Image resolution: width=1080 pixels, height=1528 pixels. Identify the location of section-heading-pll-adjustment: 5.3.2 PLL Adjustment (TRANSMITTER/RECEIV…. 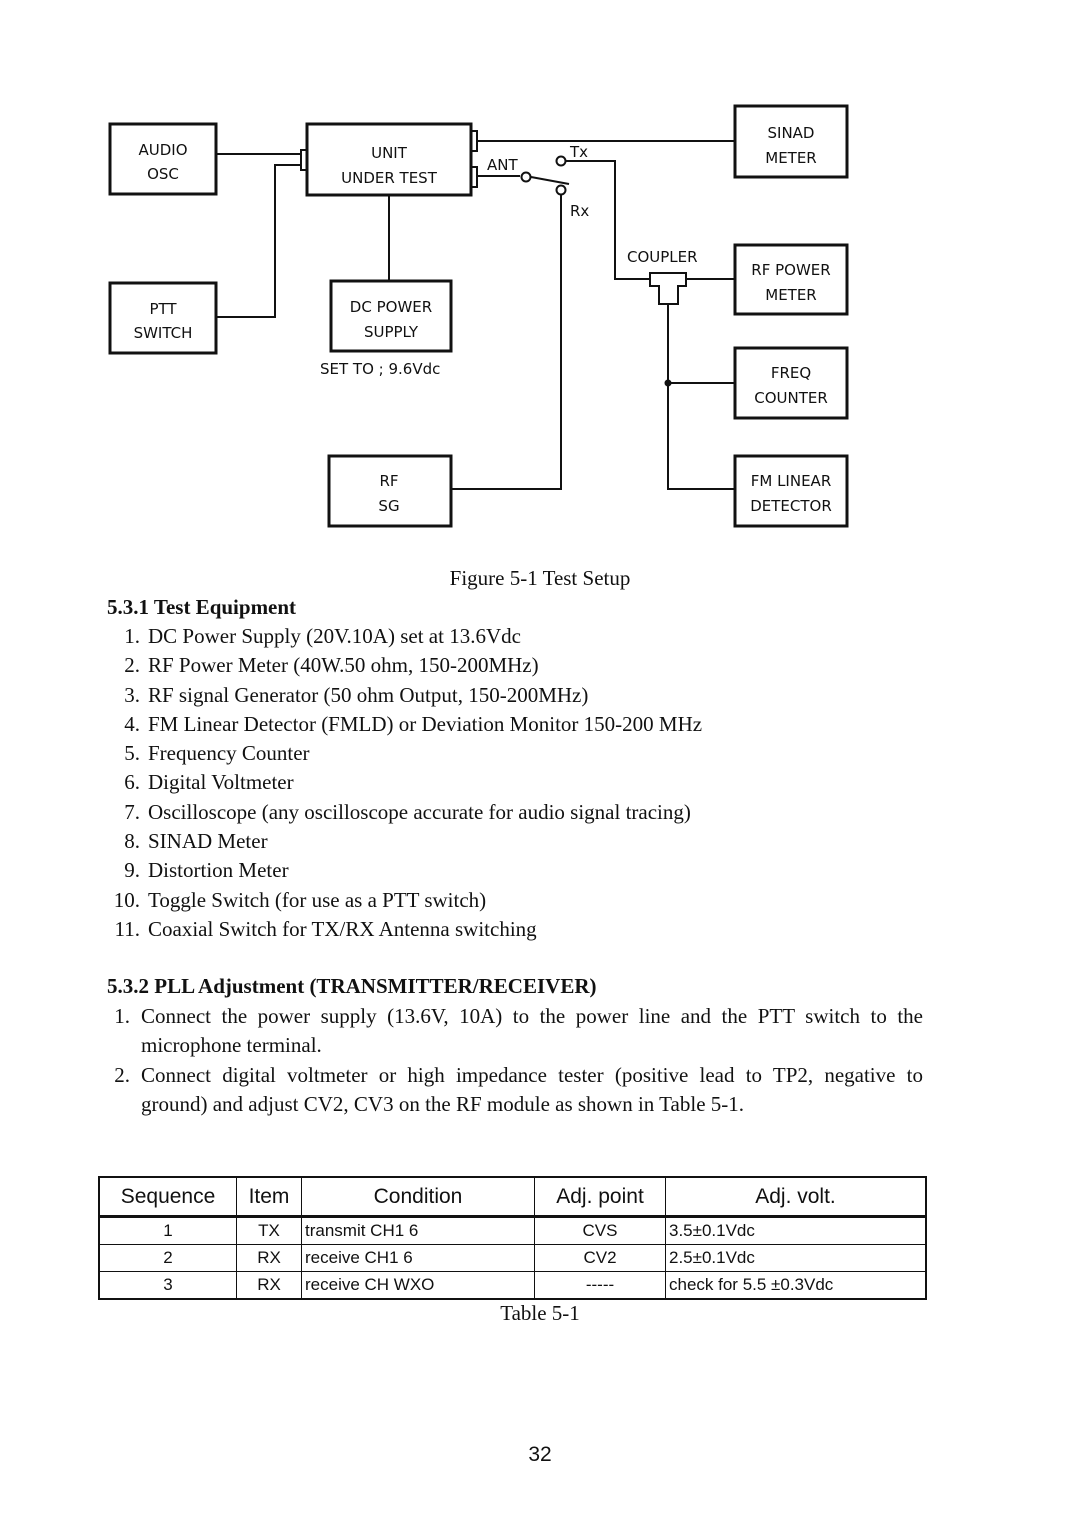
(352, 986).